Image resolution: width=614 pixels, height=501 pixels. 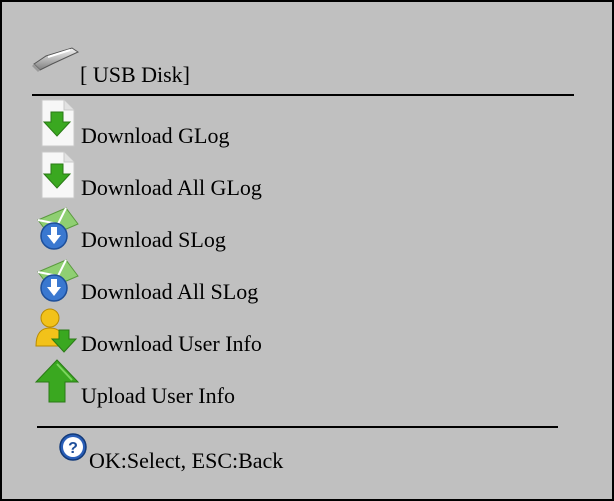 I want to click on help-icon: ?, so click(x=73, y=447).